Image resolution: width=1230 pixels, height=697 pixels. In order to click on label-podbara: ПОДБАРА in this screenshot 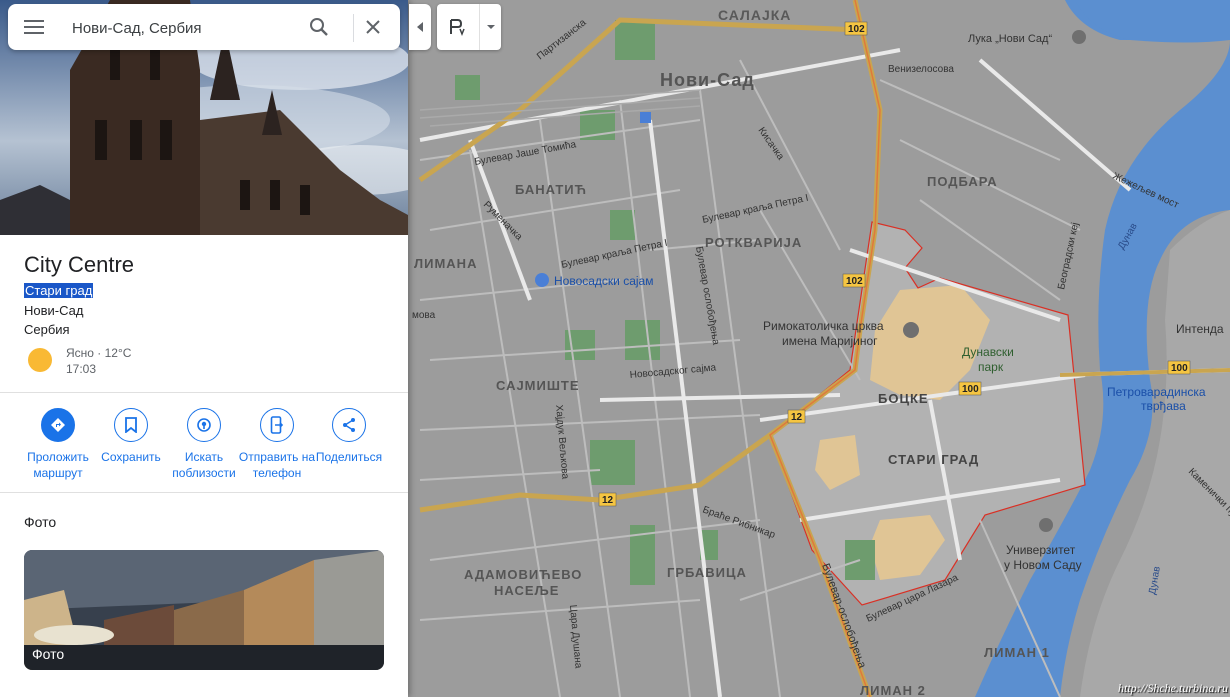, I will do `click(962, 181)`.